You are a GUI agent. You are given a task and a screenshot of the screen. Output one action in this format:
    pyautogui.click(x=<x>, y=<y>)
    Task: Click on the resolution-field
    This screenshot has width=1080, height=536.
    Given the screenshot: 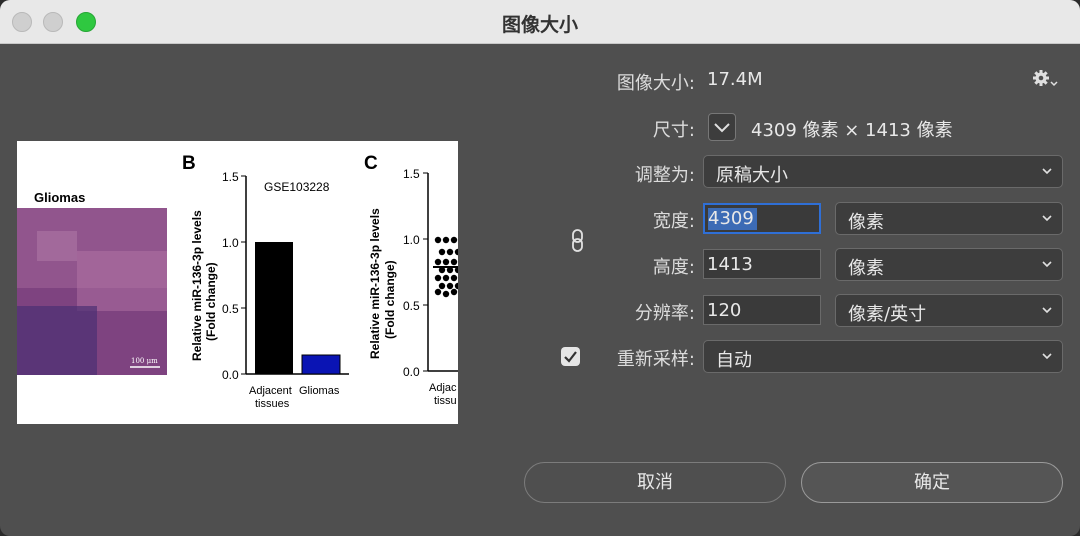 What is the action you would take?
    pyautogui.click(x=762, y=310)
    